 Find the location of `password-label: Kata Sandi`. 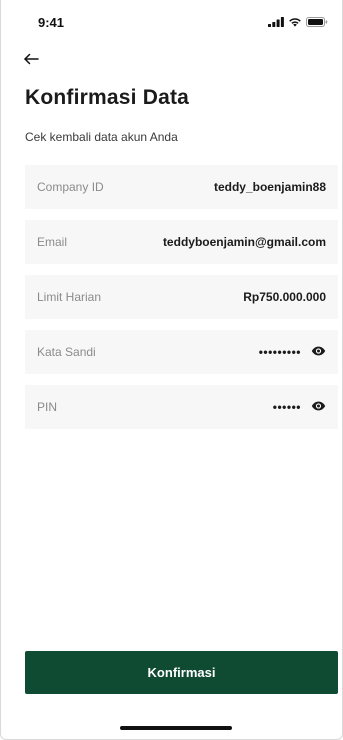

password-label: Kata Sandi is located at coordinates (66, 352).